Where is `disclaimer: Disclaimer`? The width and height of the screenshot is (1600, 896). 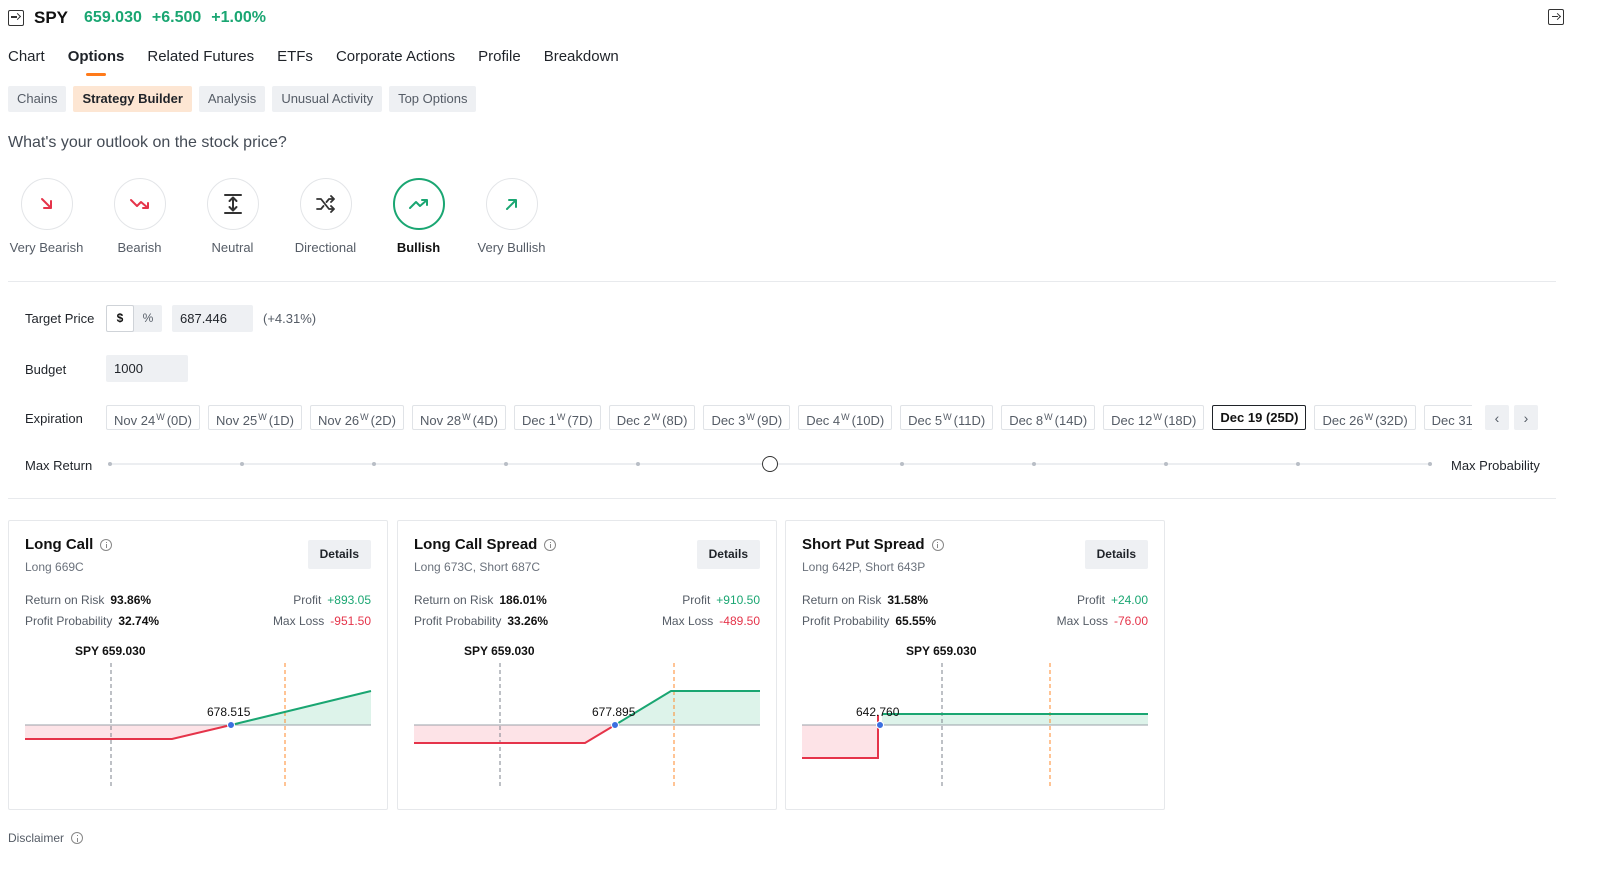 disclaimer: Disclaimer is located at coordinates (46, 838).